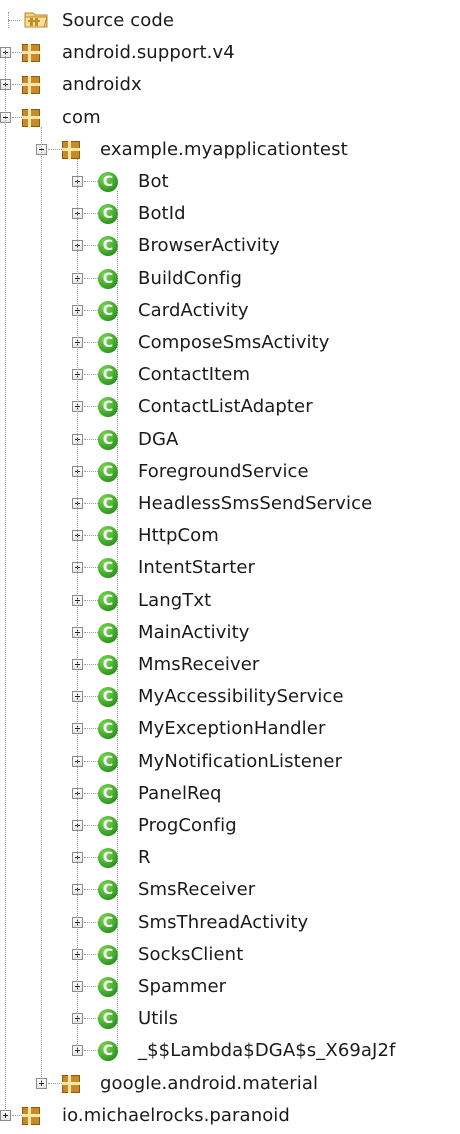 This screenshot has width=460, height=1134. Describe the element at coordinates (230, 536) in the screenshot. I see `class-row: C HttpCom` at that location.